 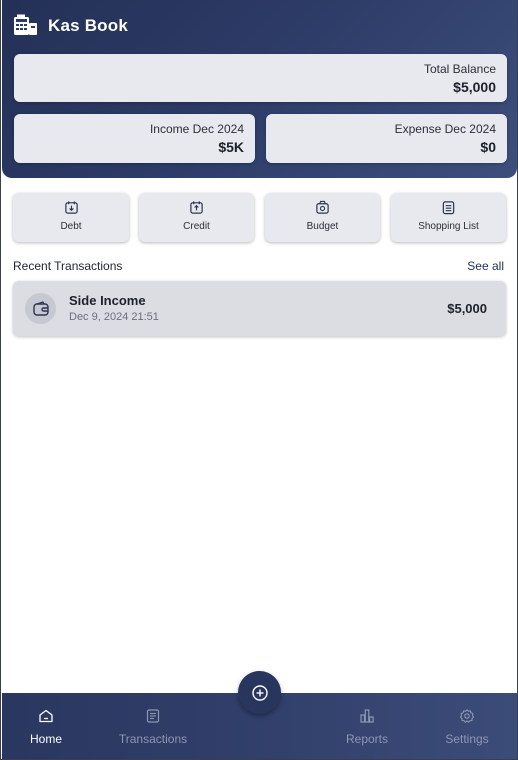 I want to click on total-balance-card: Total Balance $5,000, so click(x=260, y=78).